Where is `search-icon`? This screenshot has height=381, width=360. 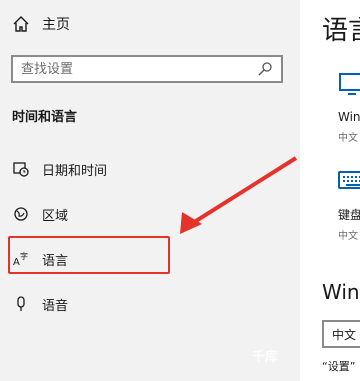
search-icon is located at coordinates (265, 69).